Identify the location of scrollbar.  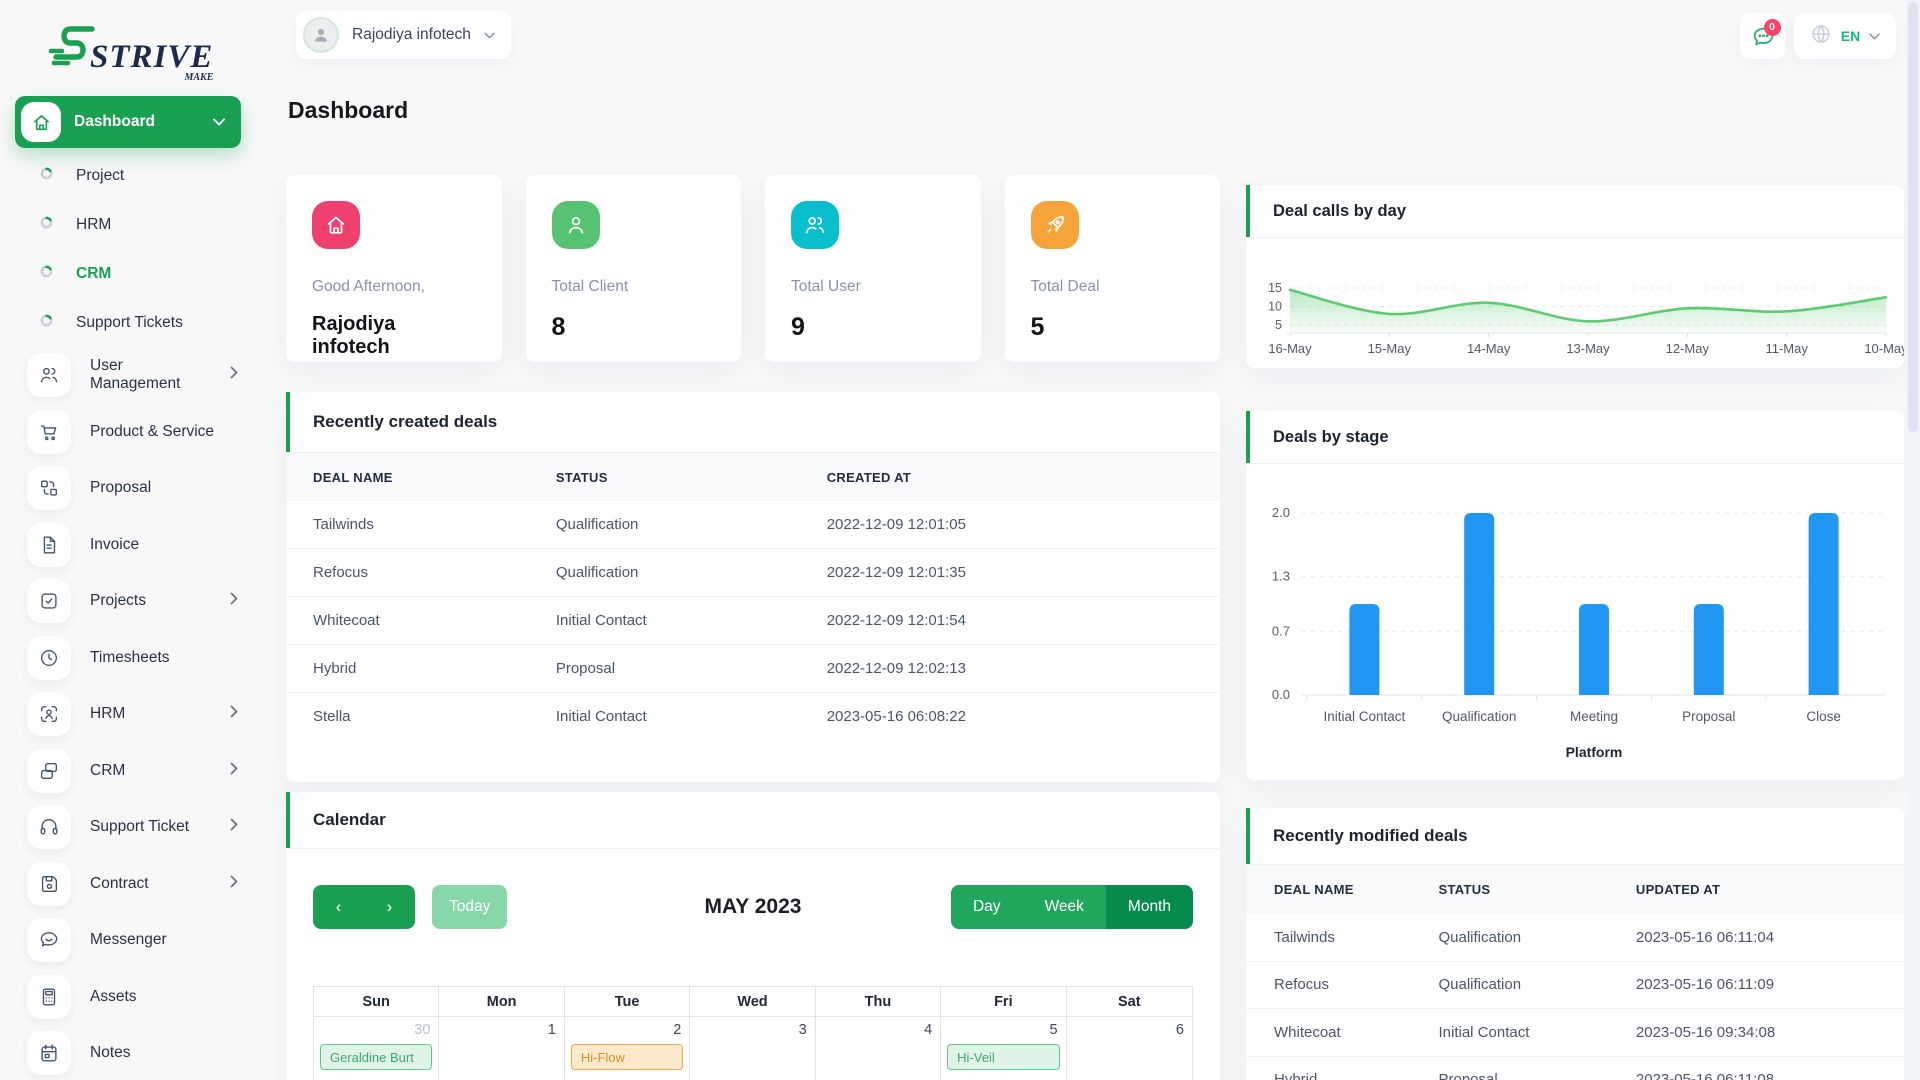
(1913, 540).